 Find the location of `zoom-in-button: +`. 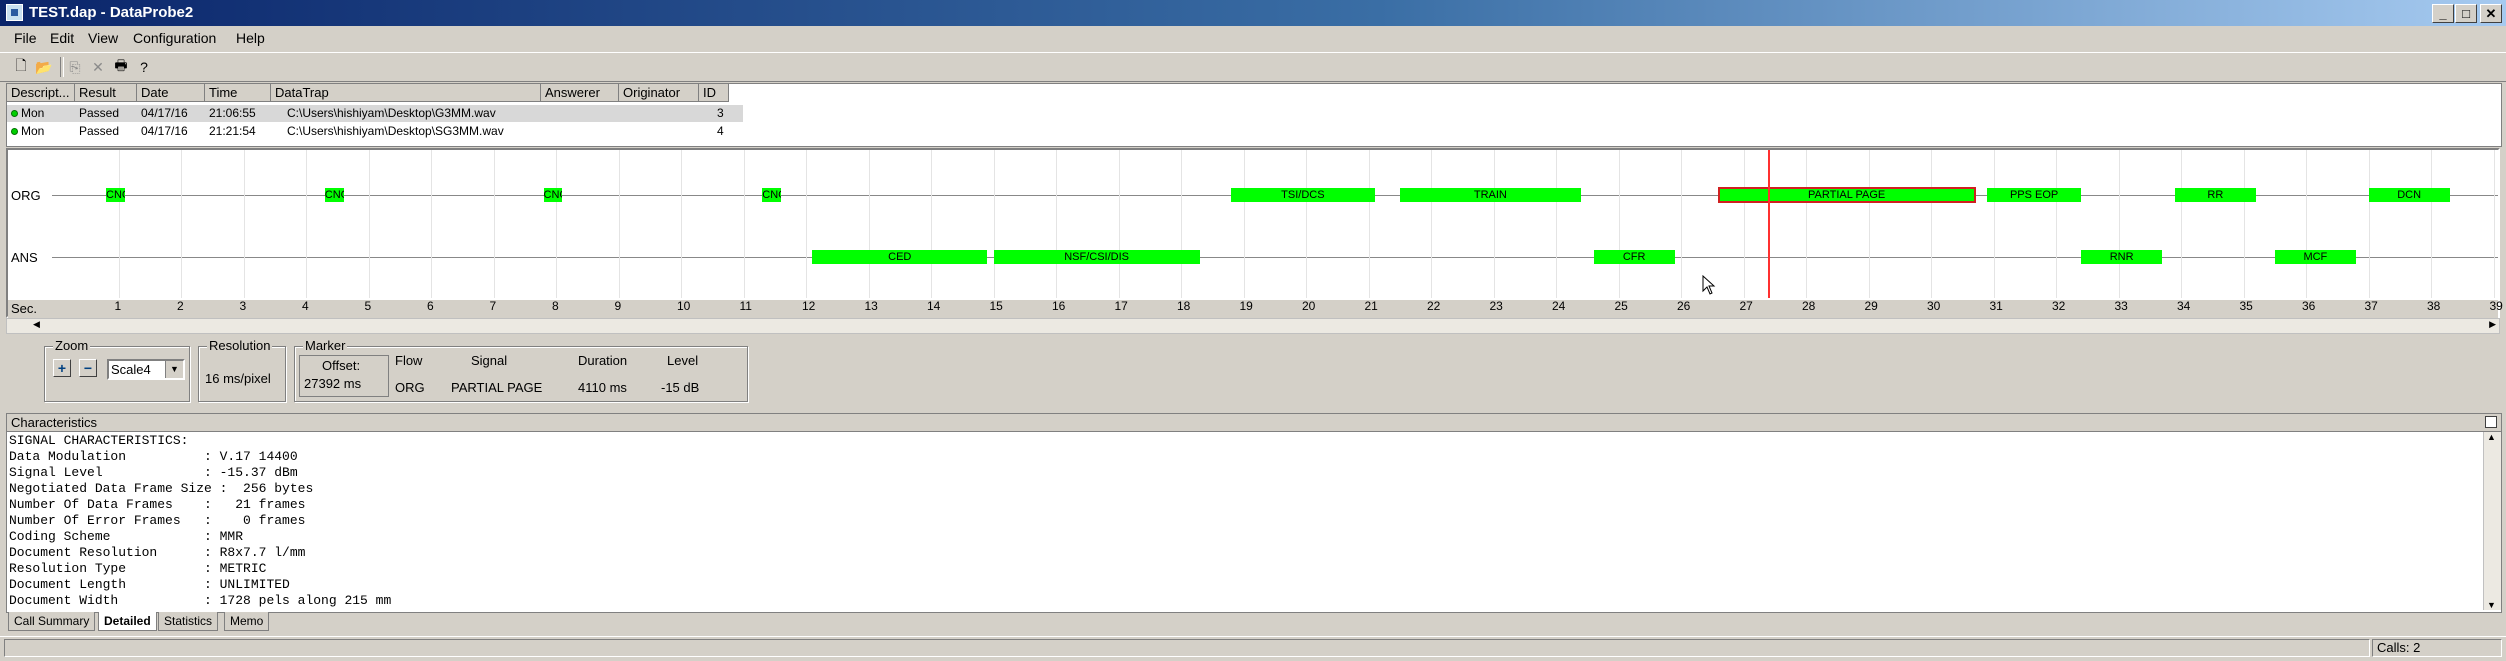

zoom-in-button: + is located at coordinates (62, 368).